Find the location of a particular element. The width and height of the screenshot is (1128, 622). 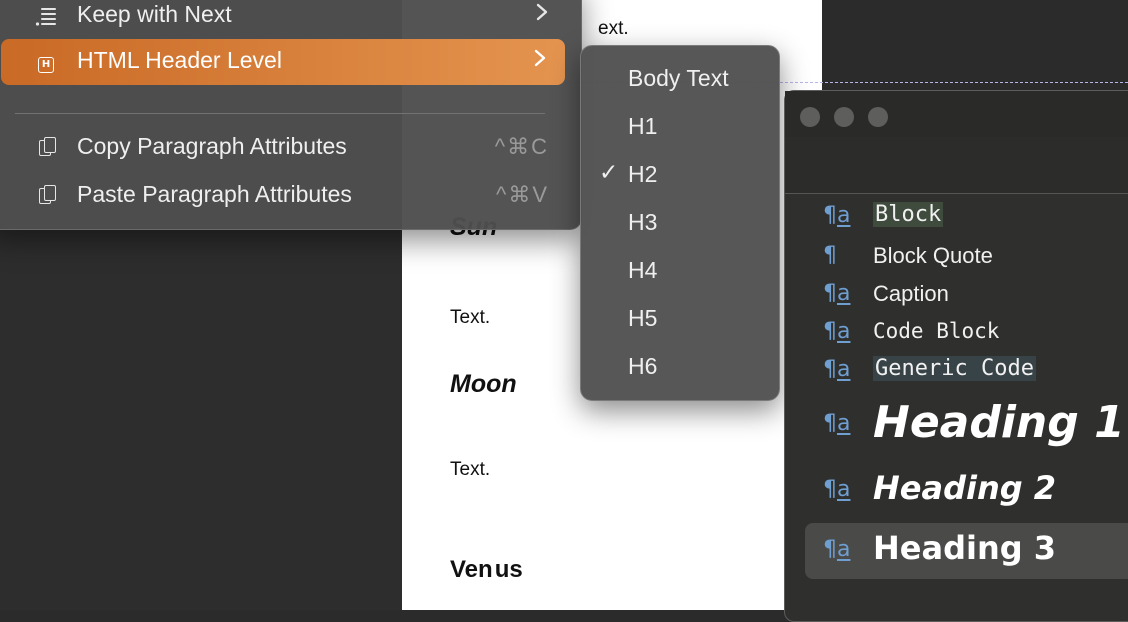

menu-separator is located at coordinates (280, 113).